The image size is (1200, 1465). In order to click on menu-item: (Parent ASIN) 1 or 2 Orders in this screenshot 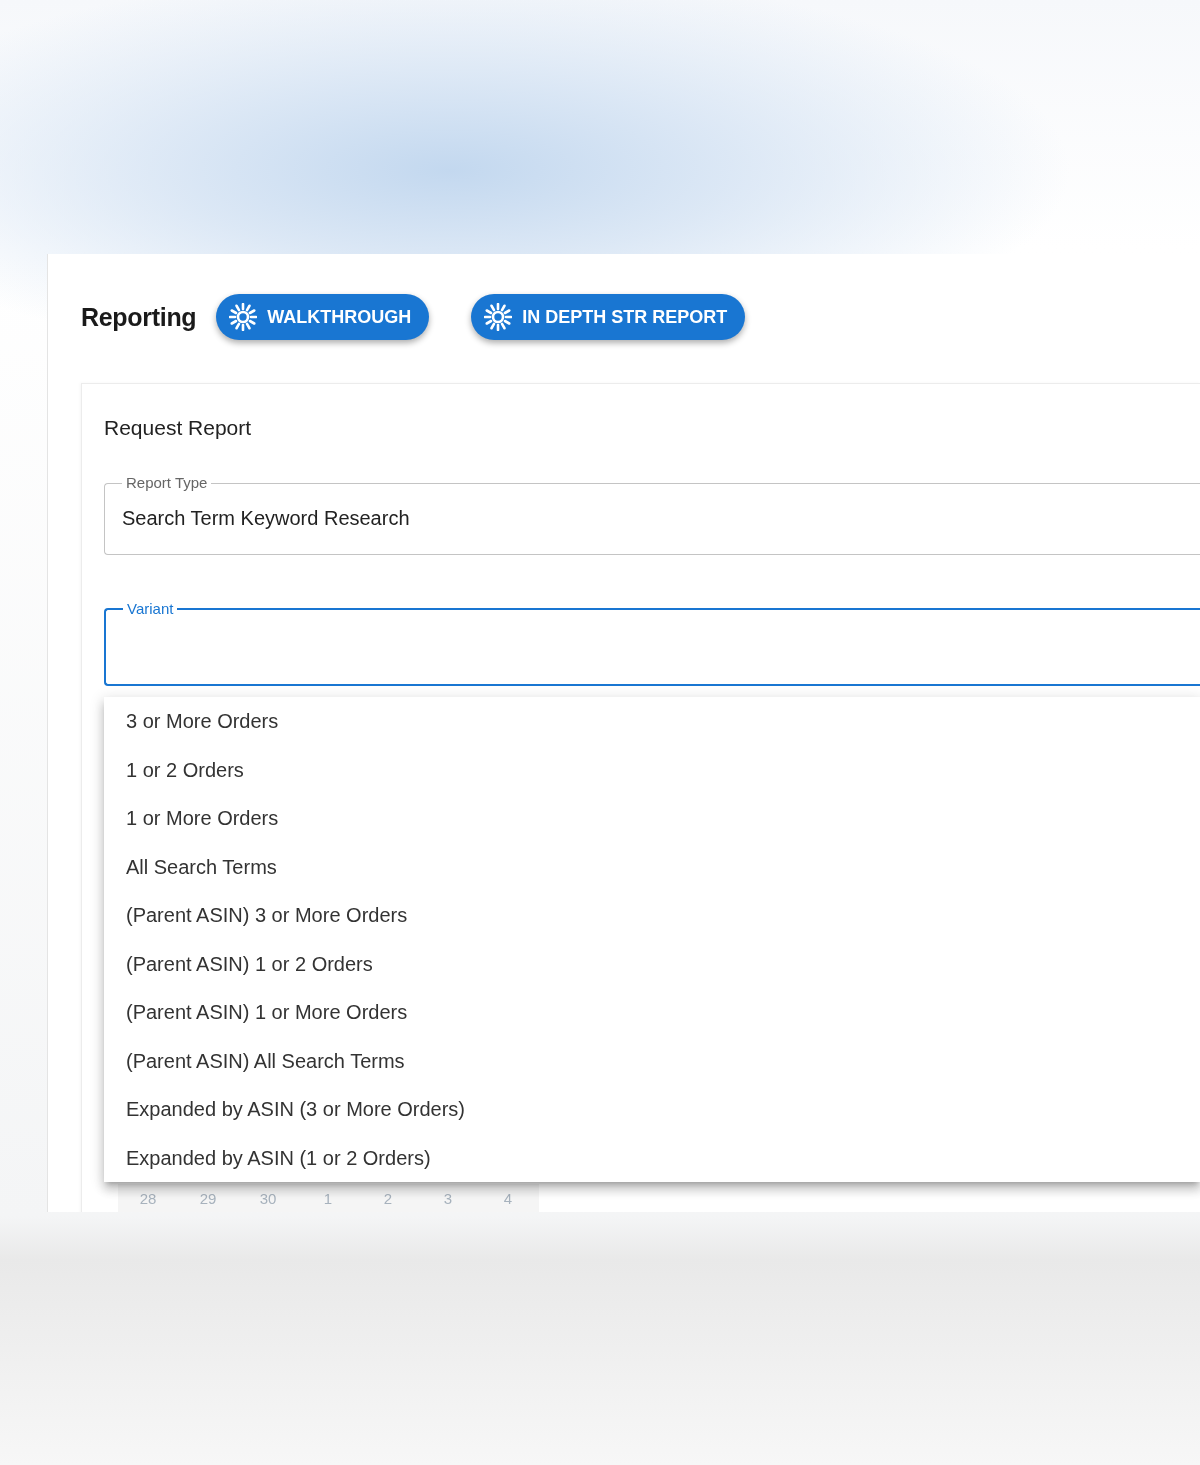, I will do `click(652, 963)`.